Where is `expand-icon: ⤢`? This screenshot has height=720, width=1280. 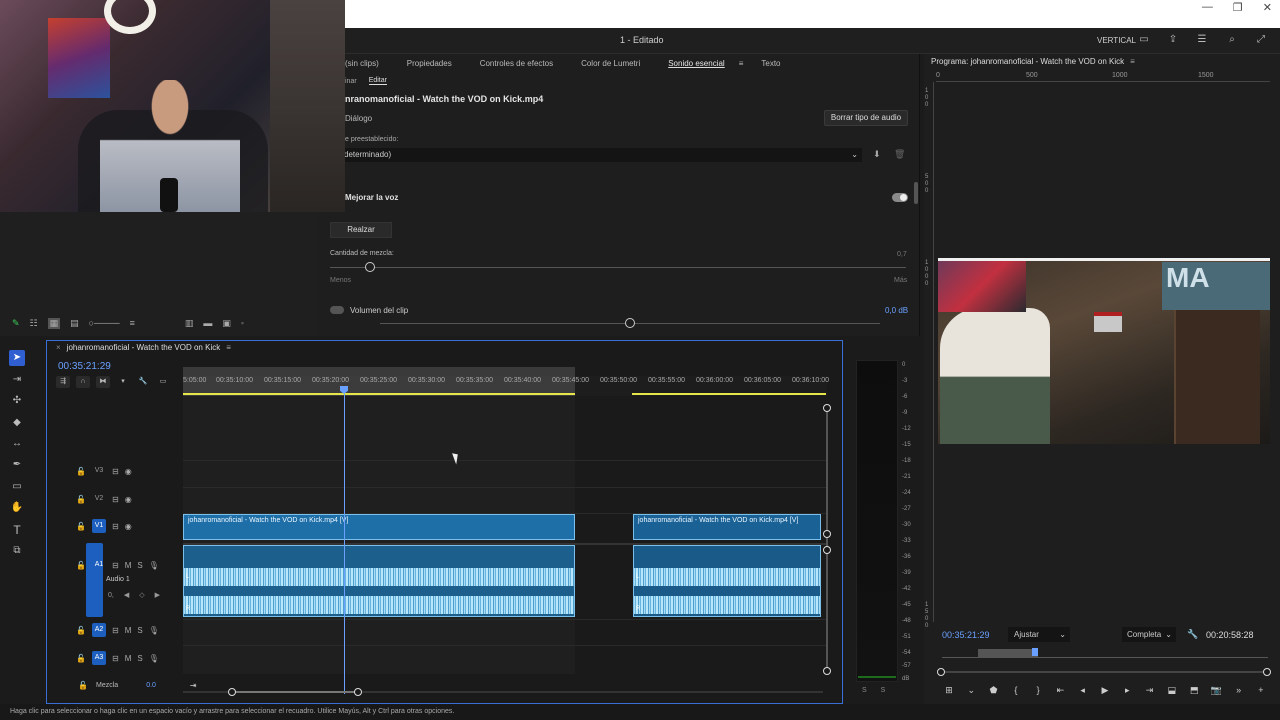 expand-icon: ⤢ is located at coordinates (1261, 40).